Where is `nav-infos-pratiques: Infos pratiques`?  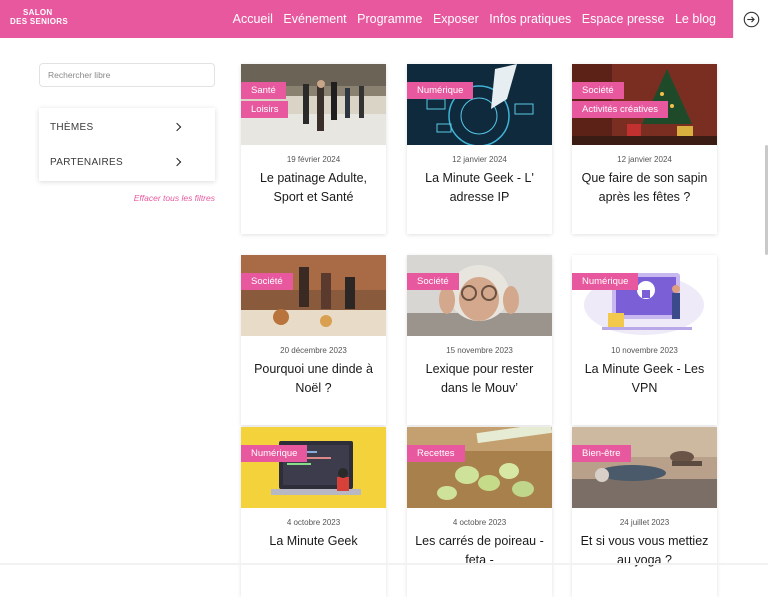 nav-infos-pratiques: Infos pratiques is located at coordinates (530, 19).